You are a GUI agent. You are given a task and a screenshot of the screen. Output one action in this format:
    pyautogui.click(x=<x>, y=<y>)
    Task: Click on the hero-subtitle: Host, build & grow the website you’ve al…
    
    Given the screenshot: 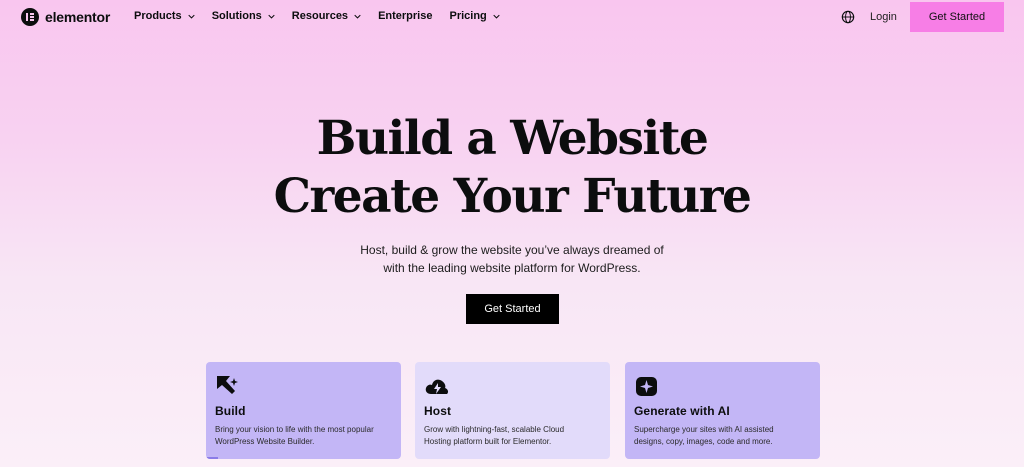 What is the action you would take?
    pyautogui.click(x=512, y=259)
    